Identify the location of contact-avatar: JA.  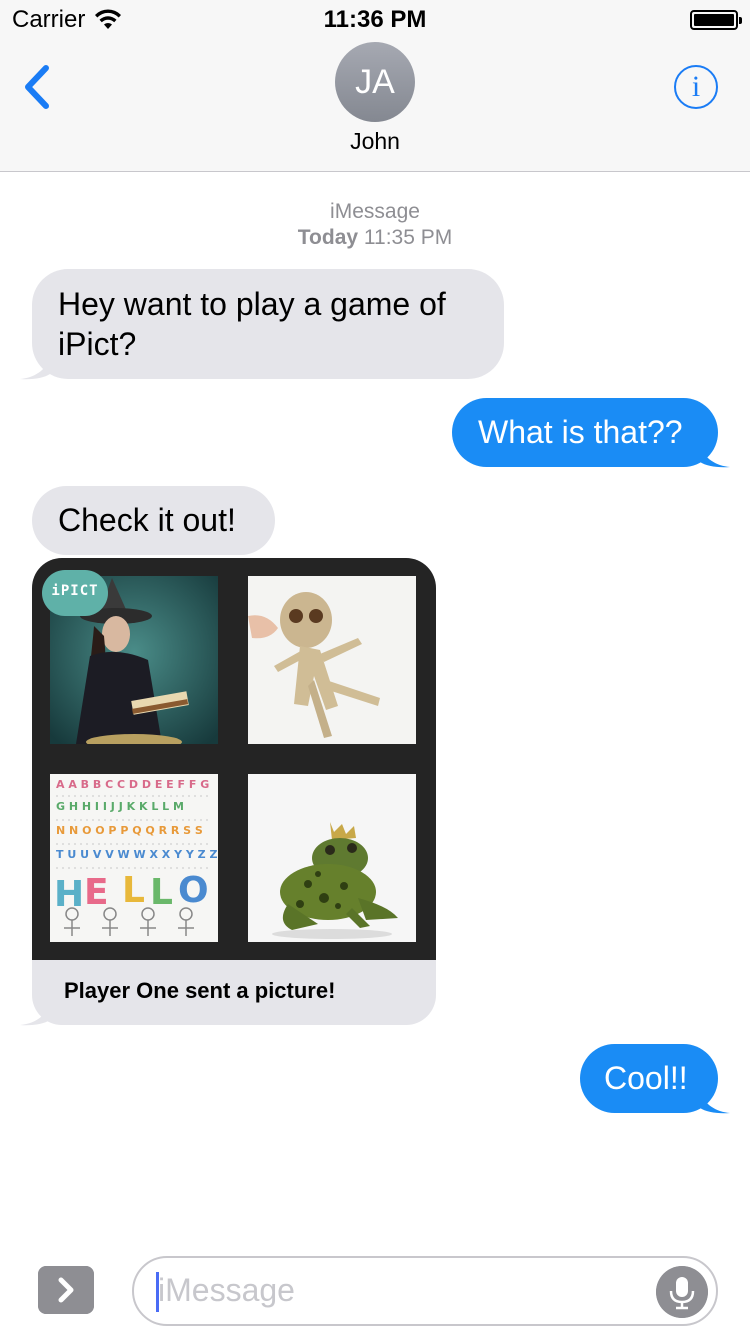
(375, 82).